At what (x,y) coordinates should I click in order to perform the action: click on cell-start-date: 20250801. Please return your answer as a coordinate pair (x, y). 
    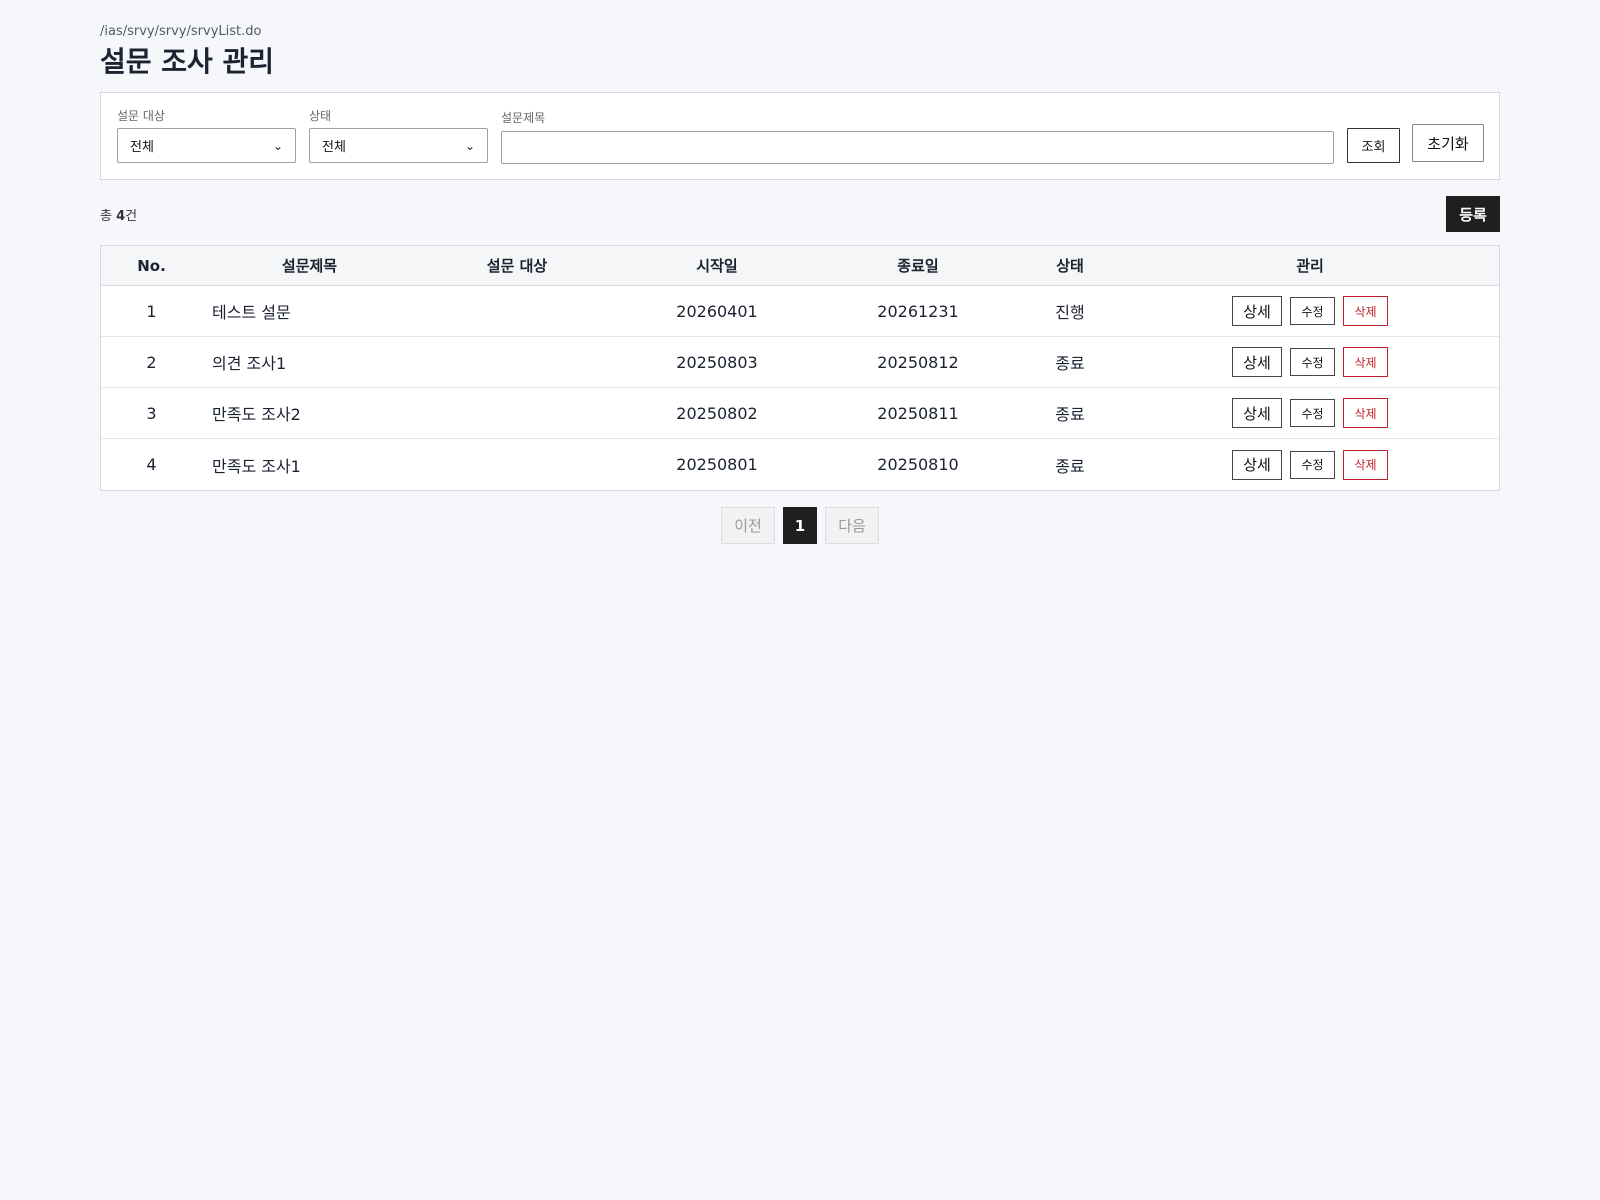
    Looking at the image, I should click on (717, 464).